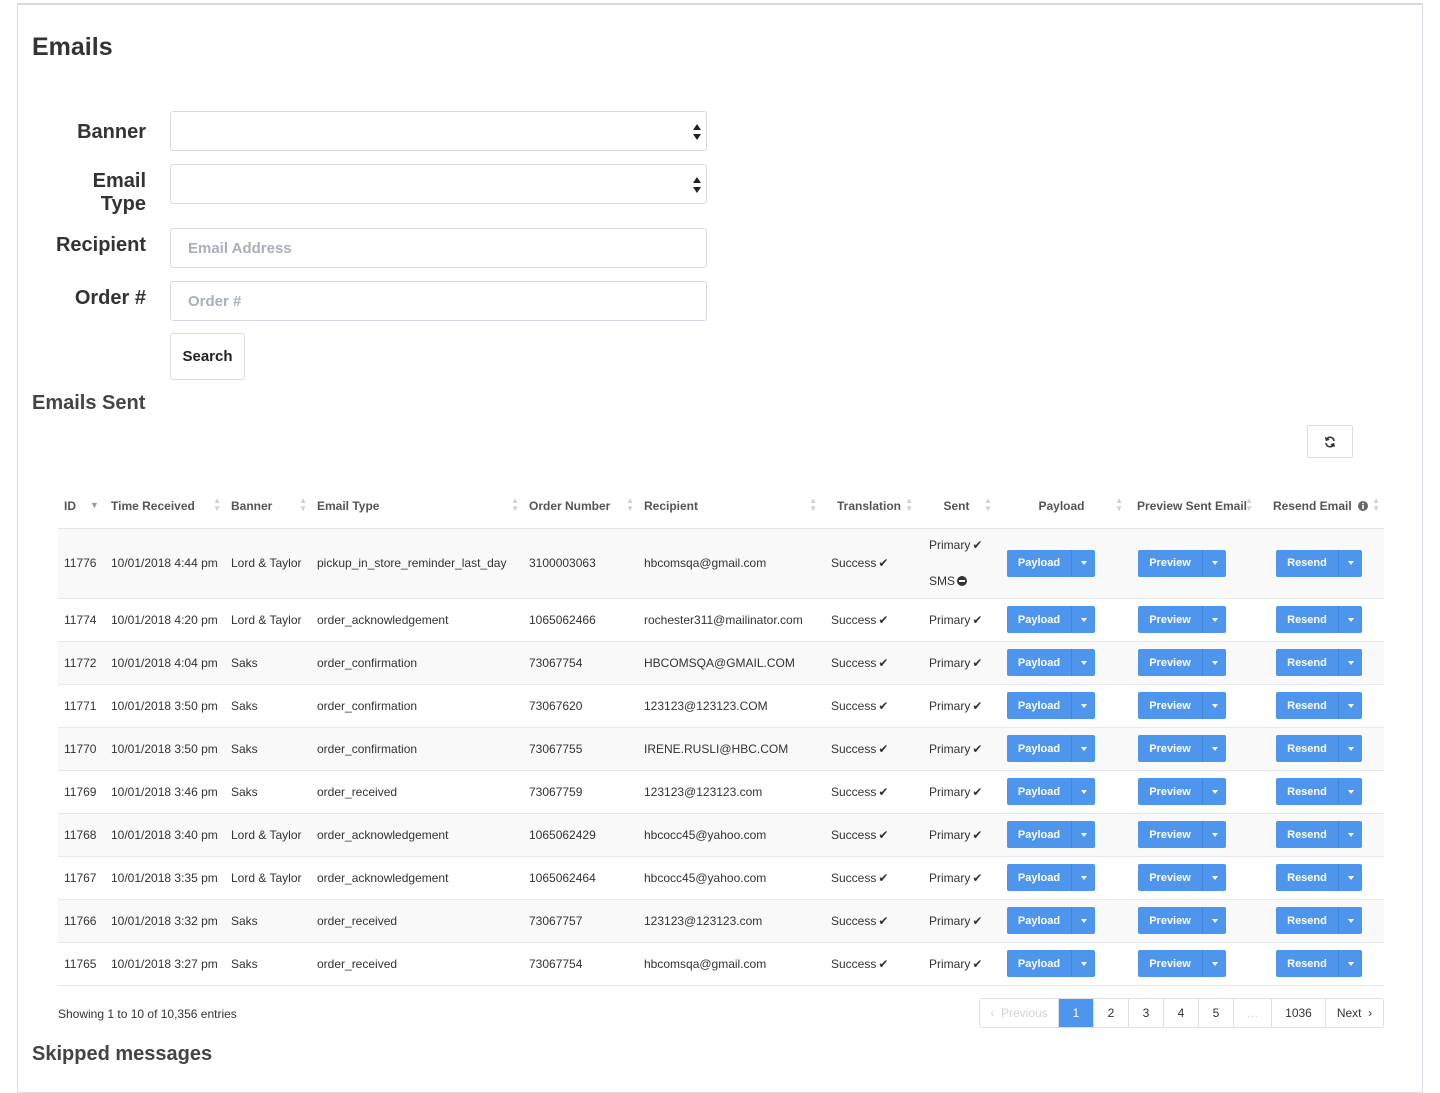  Describe the element at coordinates (438, 248) in the screenshot. I see `recipient-input` at that location.